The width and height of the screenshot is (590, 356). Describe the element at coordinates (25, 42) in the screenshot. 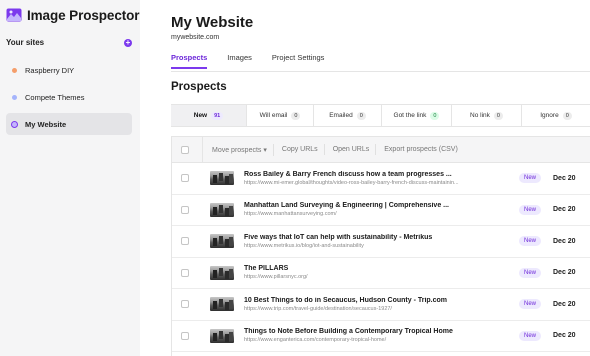

I see `sites-title: Your sites` at that location.